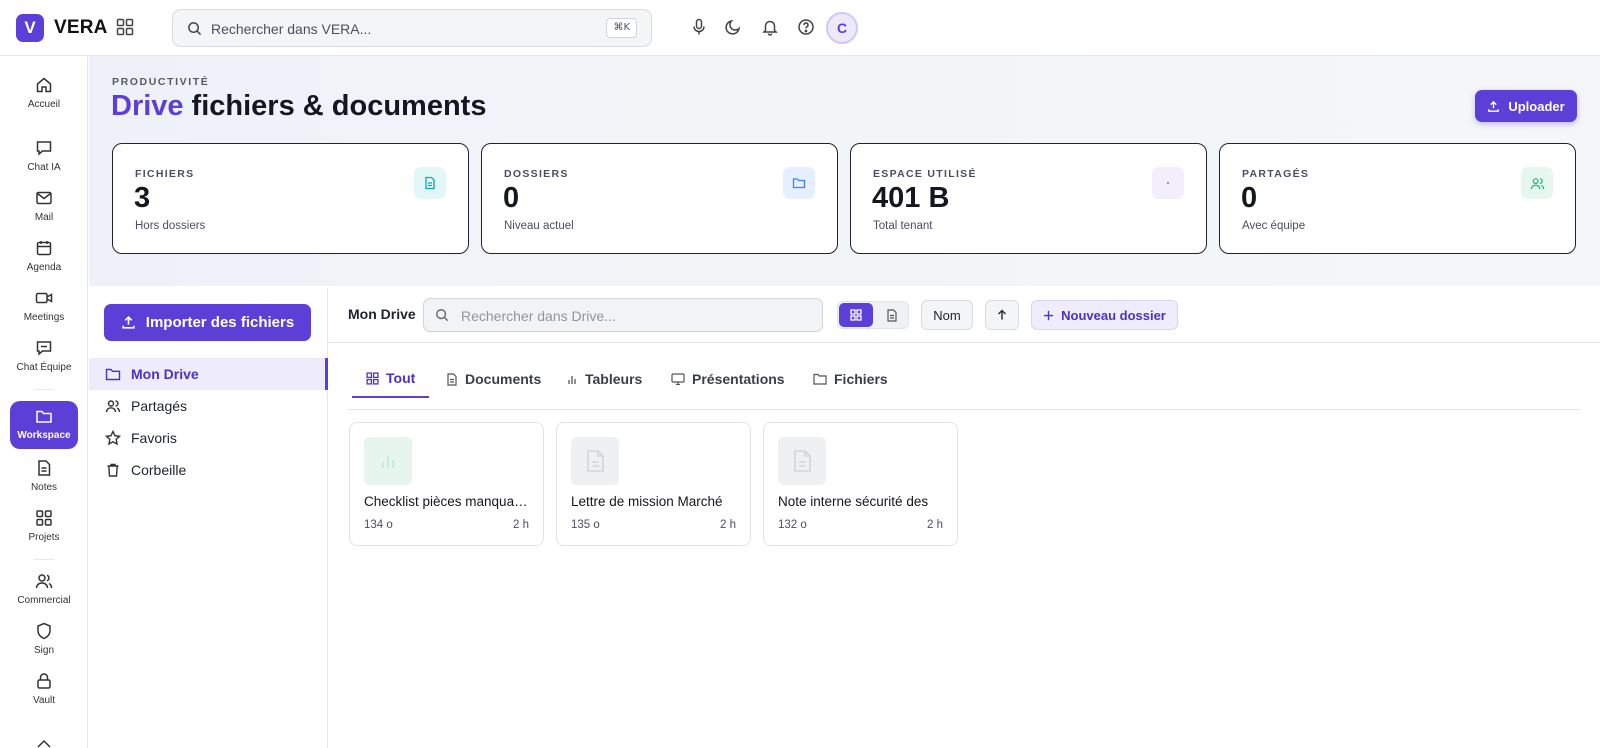  I want to click on tab-fichiers: Fichiers, so click(850, 379).